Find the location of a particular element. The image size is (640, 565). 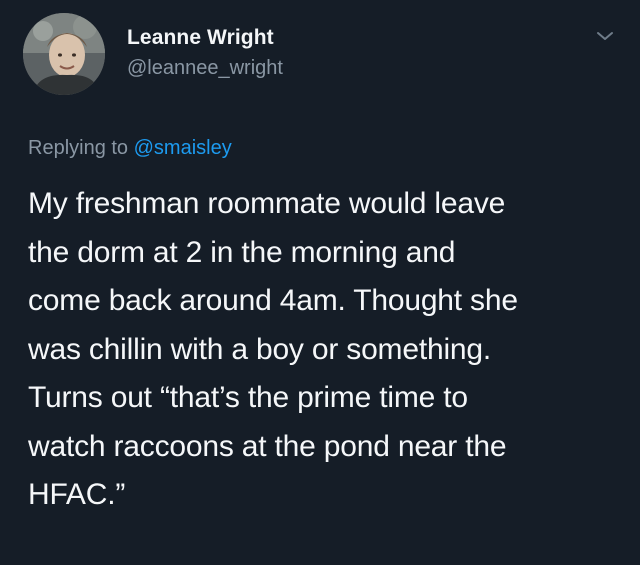

tweet-text-line: watch raccoons at the pond near the is located at coordinates (267, 446).